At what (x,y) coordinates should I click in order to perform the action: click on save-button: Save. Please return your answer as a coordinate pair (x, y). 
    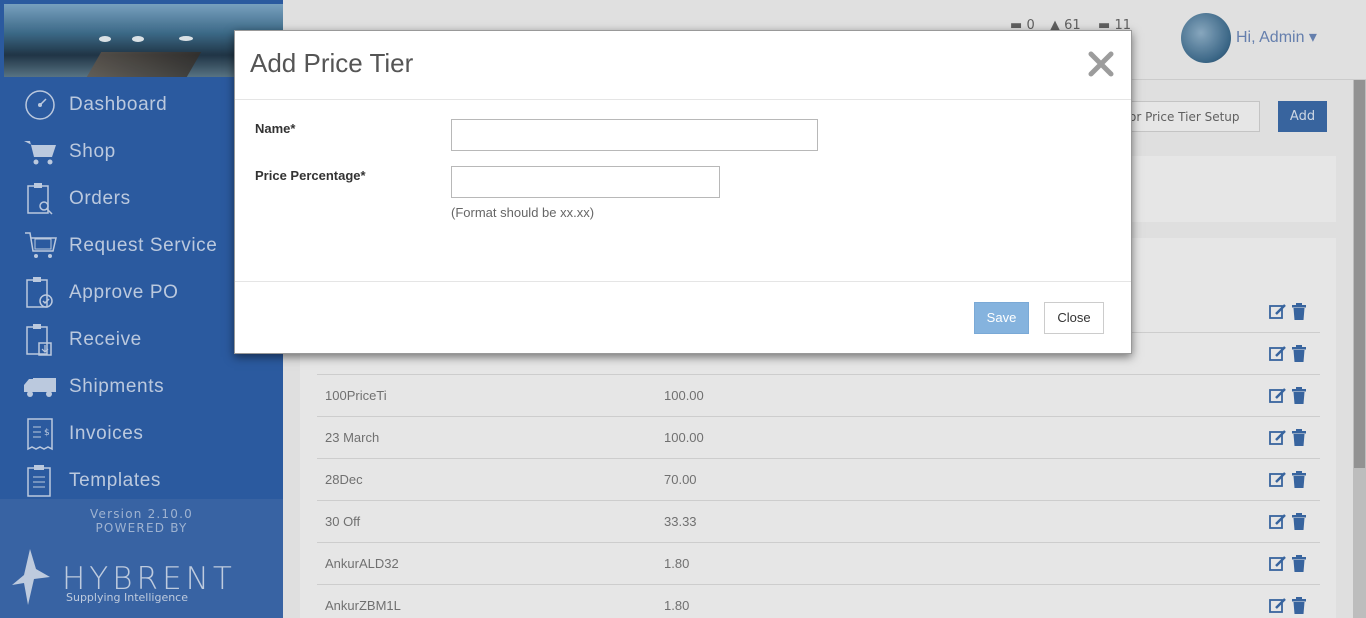
    Looking at the image, I should click on (1001, 318).